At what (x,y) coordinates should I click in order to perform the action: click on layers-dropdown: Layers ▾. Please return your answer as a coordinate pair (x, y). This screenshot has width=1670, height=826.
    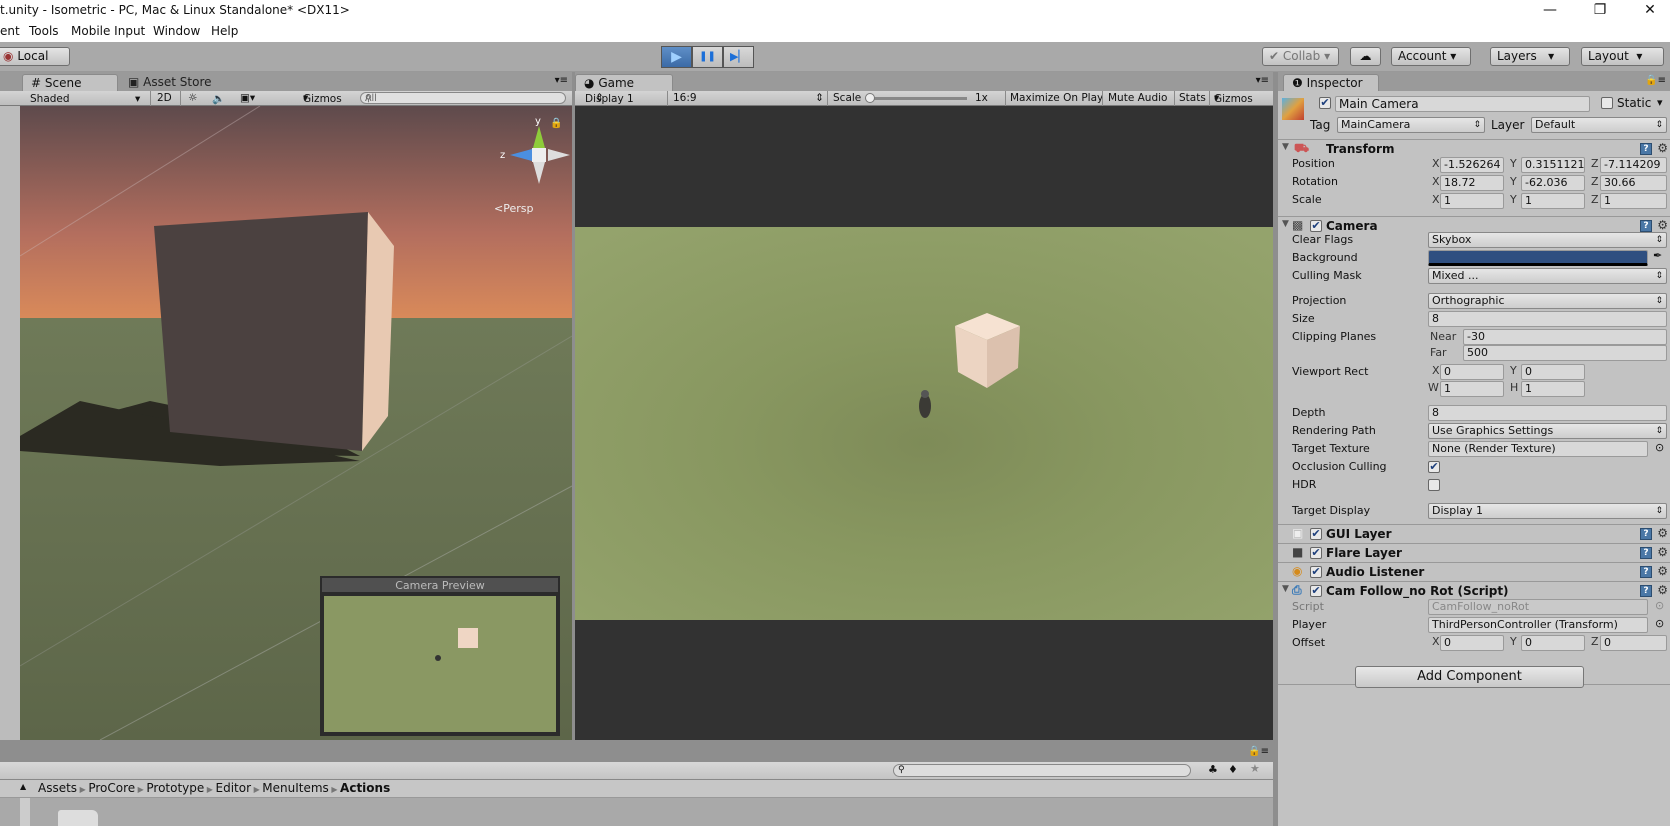
    Looking at the image, I should click on (1530, 56).